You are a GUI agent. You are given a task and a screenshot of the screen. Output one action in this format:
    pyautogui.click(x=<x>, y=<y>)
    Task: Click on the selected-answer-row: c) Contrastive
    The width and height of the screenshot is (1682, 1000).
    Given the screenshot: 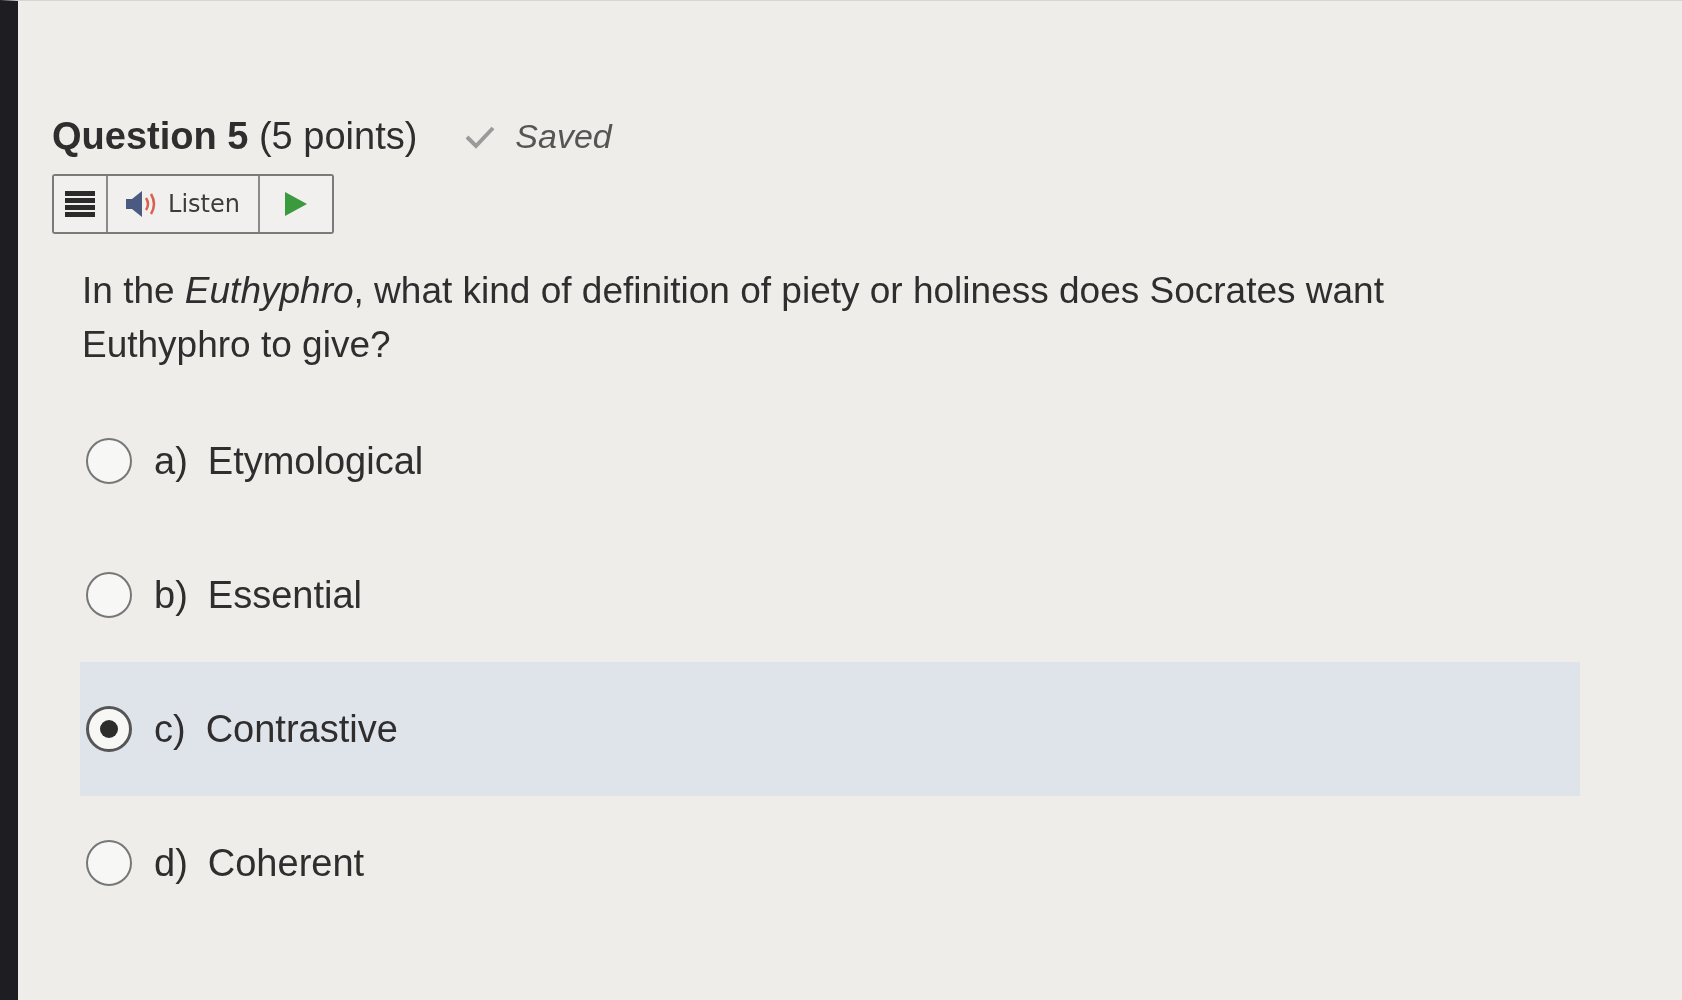 What is the action you would take?
    pyautogui.click(x=830, y=729)
    